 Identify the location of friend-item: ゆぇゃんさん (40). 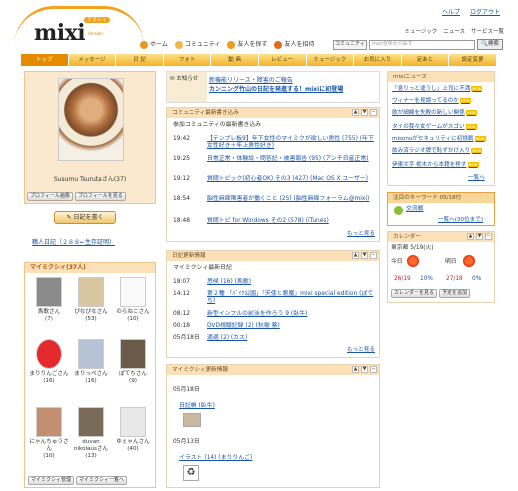
(133, 430).